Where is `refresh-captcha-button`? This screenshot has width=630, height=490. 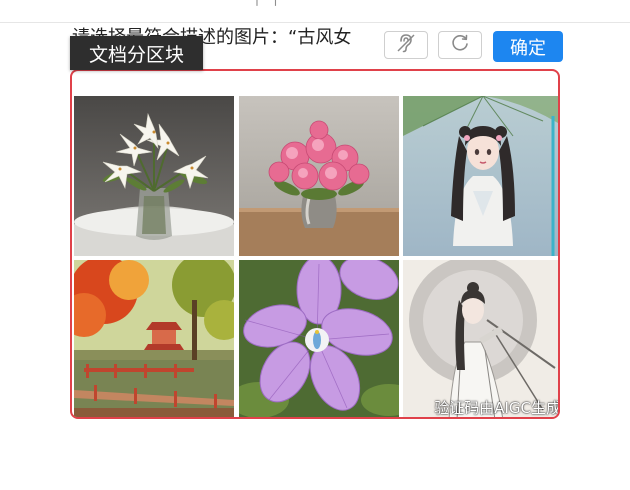
refresh-captcha-button is located at coordinates (460, 45).